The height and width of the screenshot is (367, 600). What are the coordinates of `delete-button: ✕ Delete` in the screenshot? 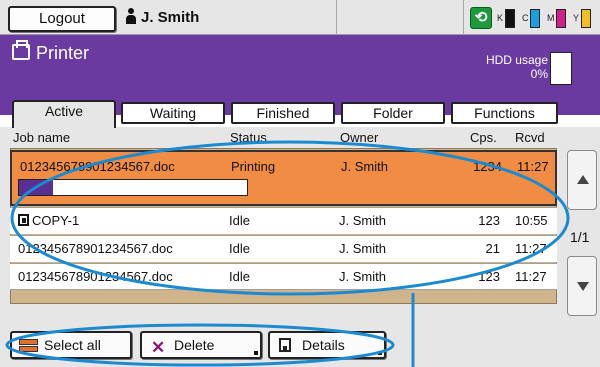 It's located at (201, 345).